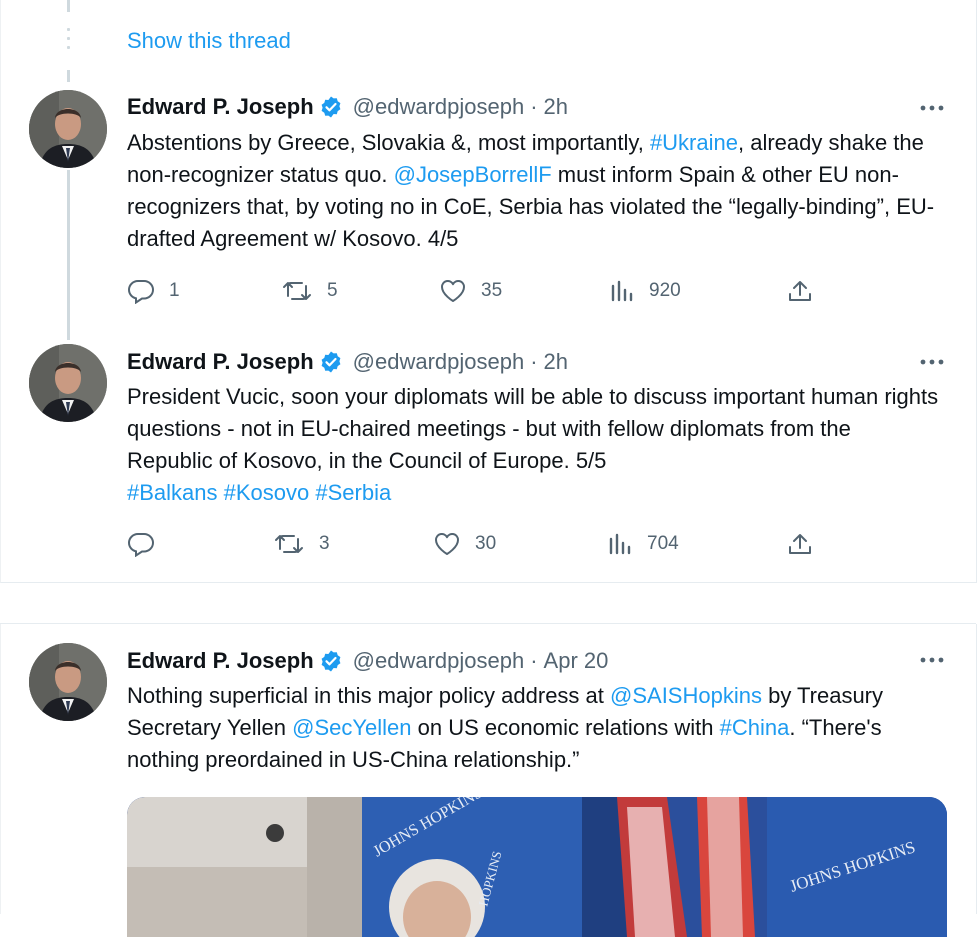  Describe the element at coordinates (68, 76) in the screenshot. I see `thread-line-mid` at that location.